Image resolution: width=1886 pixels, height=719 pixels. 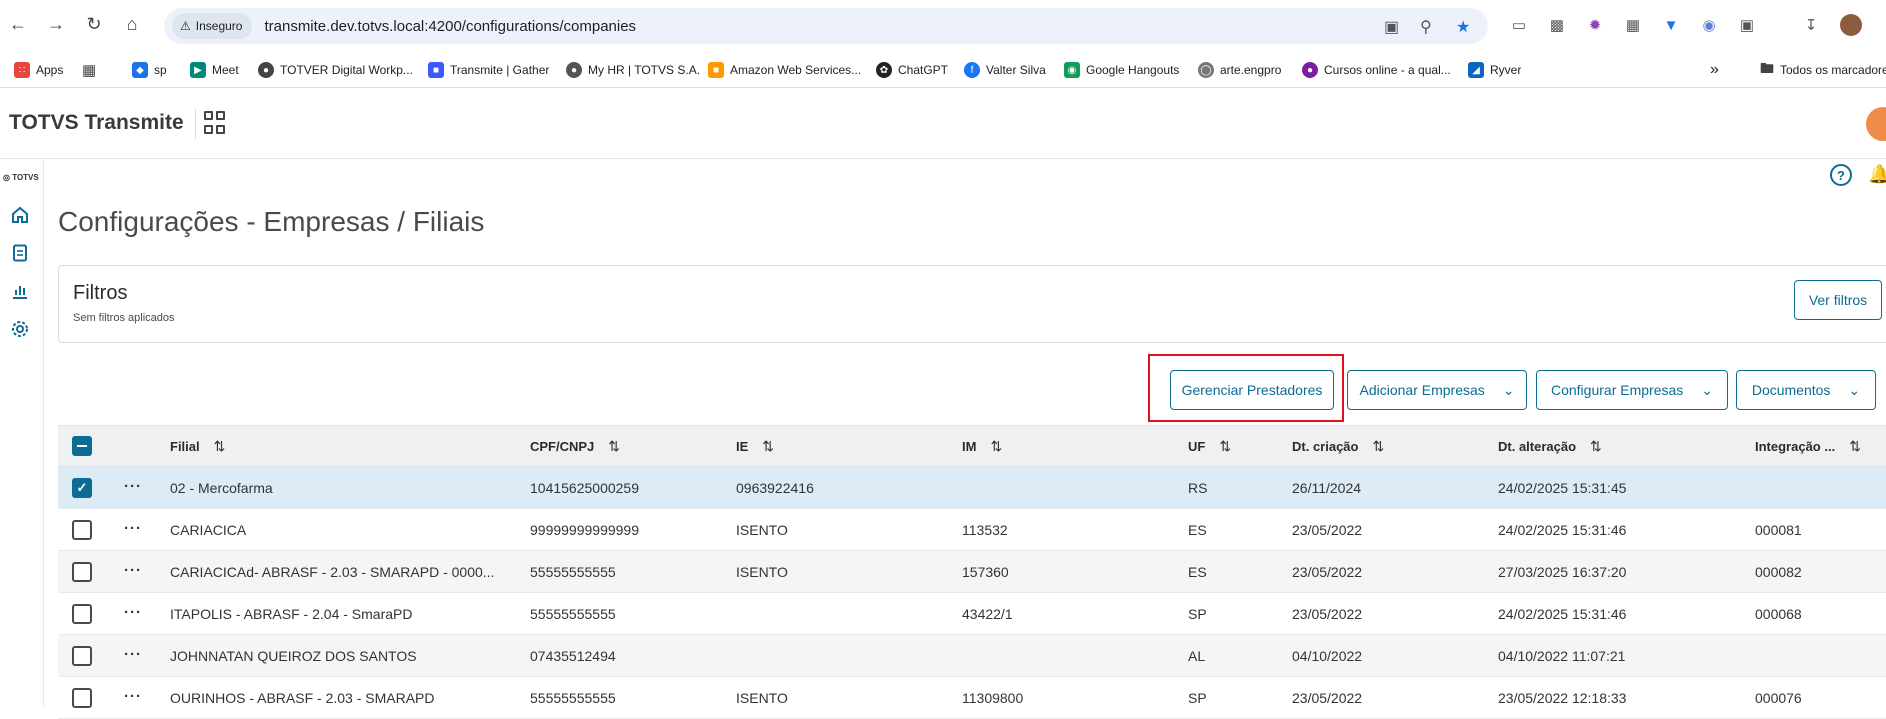 I want to click on security-indicator: ⚠ Inseguro, so click(x=212, y=26).